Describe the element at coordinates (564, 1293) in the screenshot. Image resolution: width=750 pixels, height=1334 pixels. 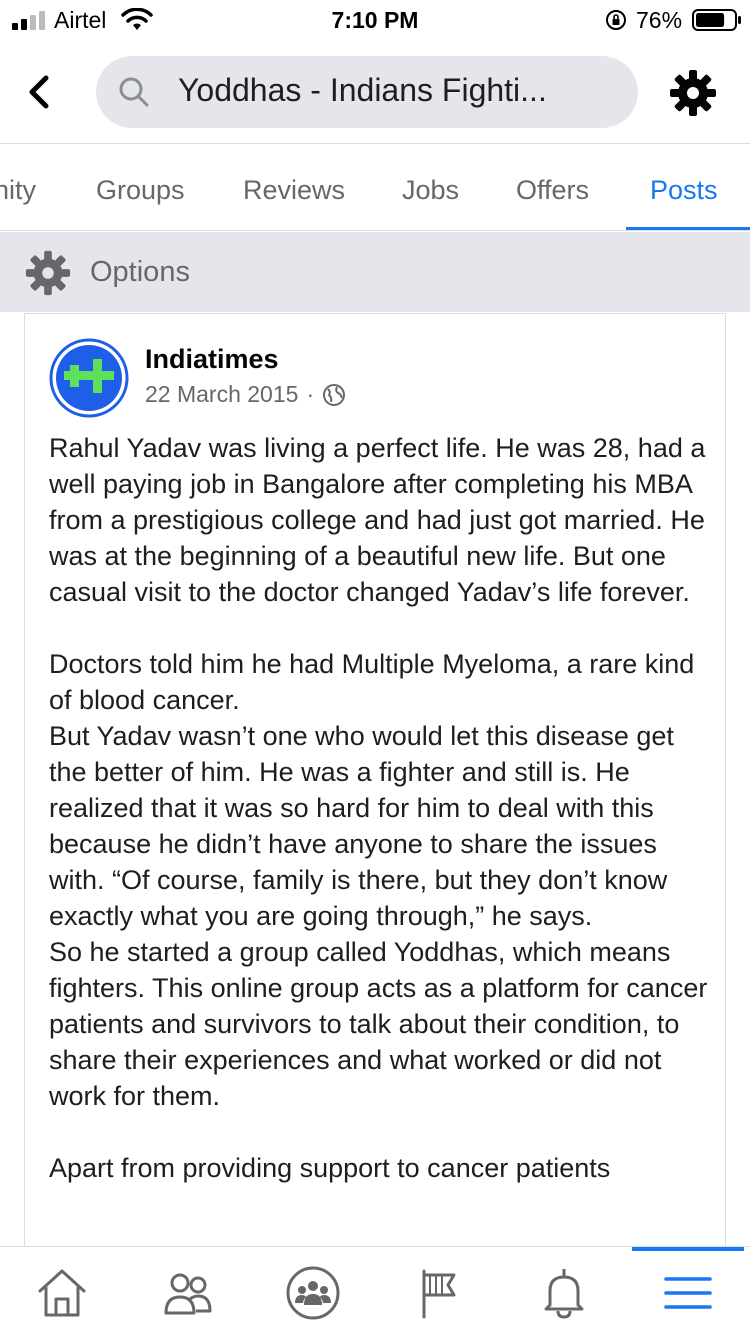
I see `notifications-bell-icon` at that location.